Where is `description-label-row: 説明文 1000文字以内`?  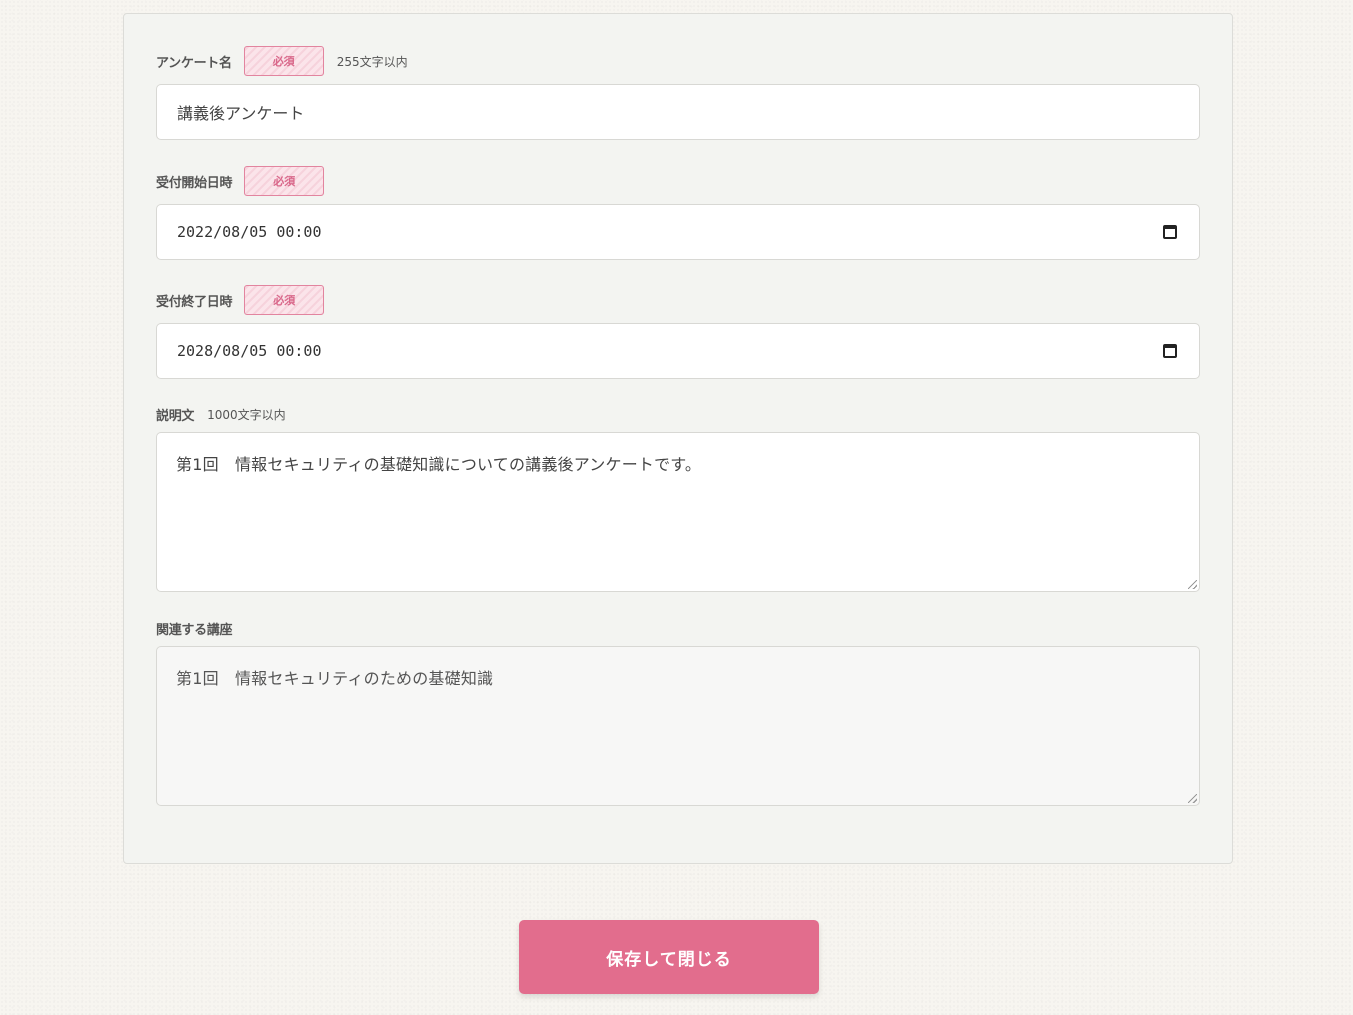 description-label-row: 説明文 1000文字以内 is located at coordinates (678, 414).